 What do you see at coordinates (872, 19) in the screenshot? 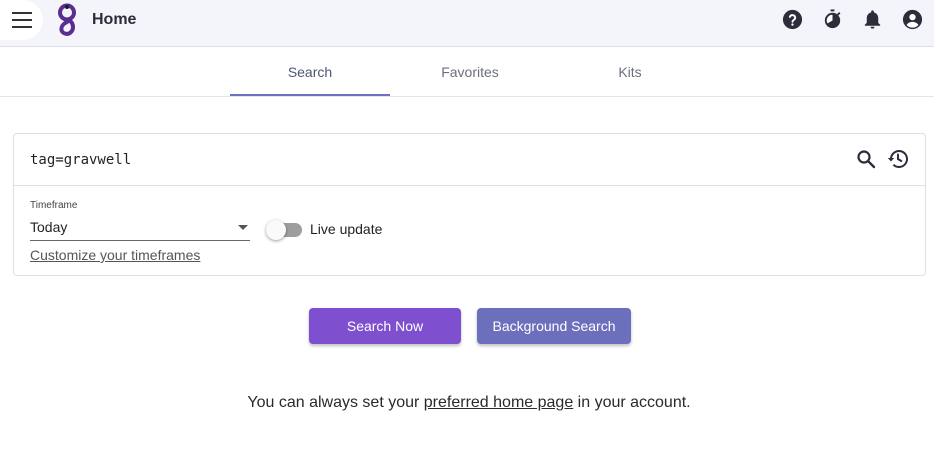
I see `notifications-icon` at bounding box center [872, 19].